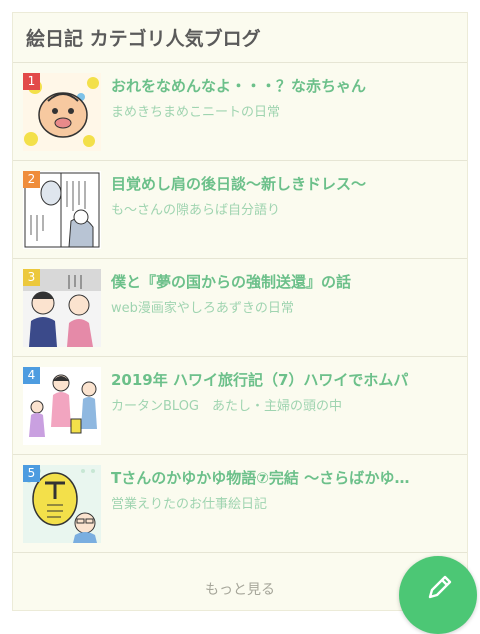 The width and height of the screenshot is (480, 634). Describe the element at coordinates (62, 308) in the screenshot. I see `entry-thumbnail: 3` at that location.